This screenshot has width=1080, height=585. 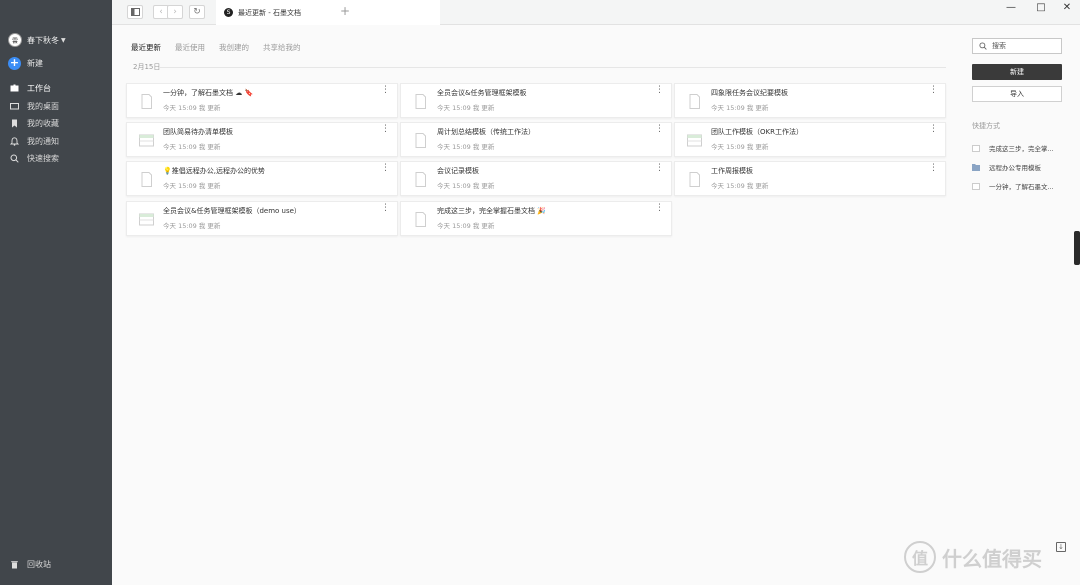 What do you see at coordinates (1011, 7) in the screenshot?
I see `minimize-button: —` at bounding box center [1011, 7].